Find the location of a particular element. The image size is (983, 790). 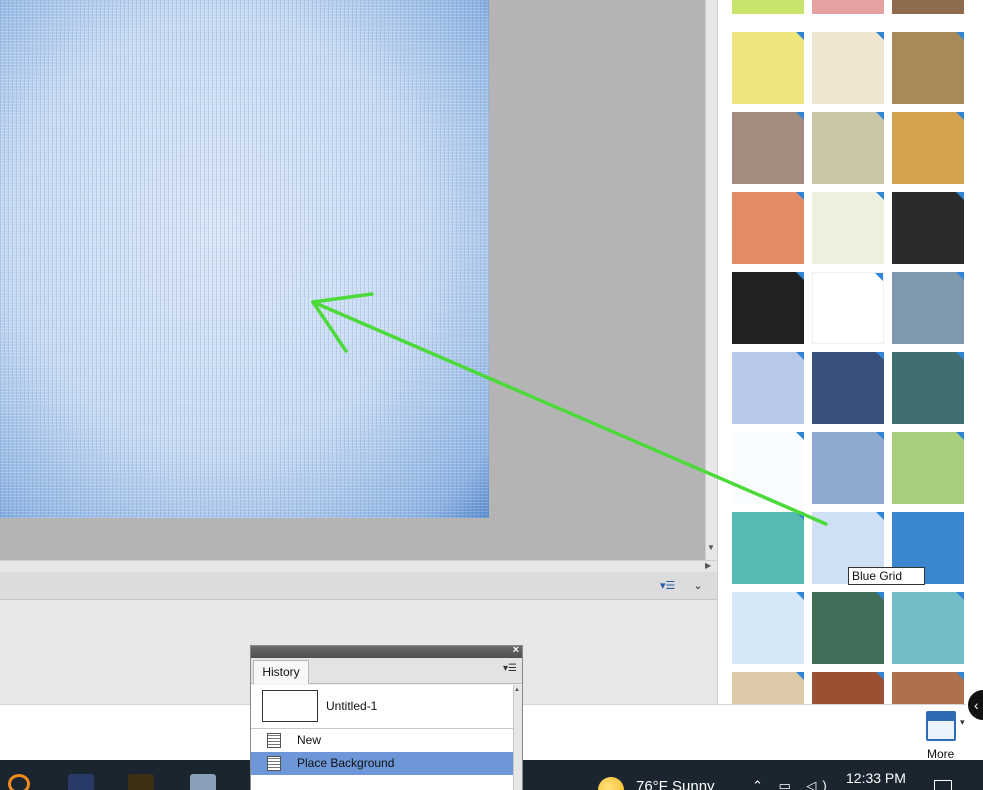

more-button: ▾ More is located at coordinates (943, 734).